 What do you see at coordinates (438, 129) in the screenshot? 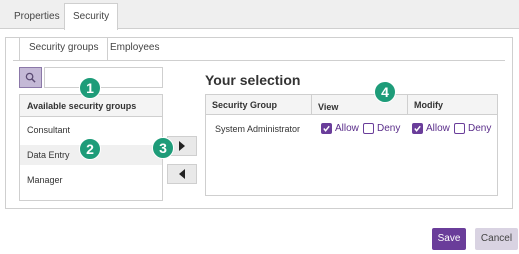
I see `modify-allow-label: Allow` at bounding box center [438, 129].